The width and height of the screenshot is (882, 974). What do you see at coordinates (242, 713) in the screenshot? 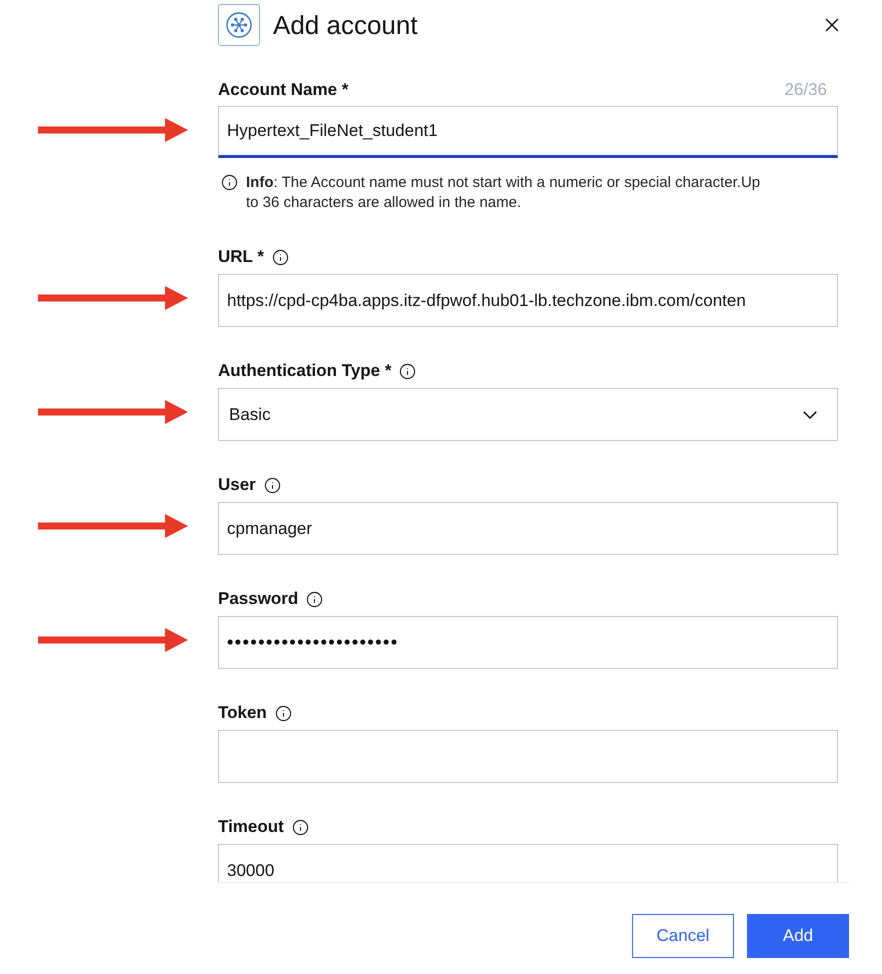
I see `field-label: Token` at bounding box center [242, 713].